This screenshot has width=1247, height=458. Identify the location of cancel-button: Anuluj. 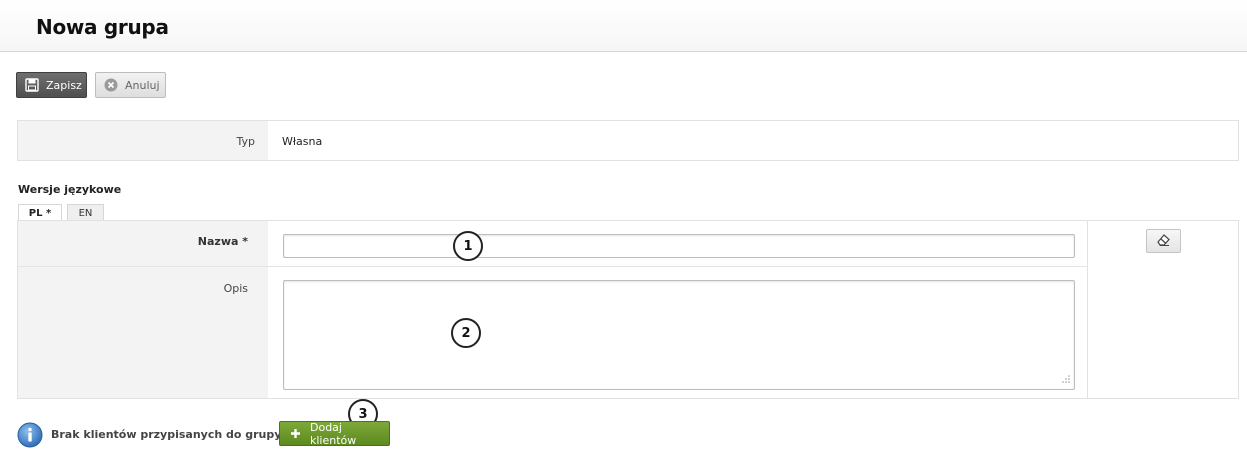
(130, 85).